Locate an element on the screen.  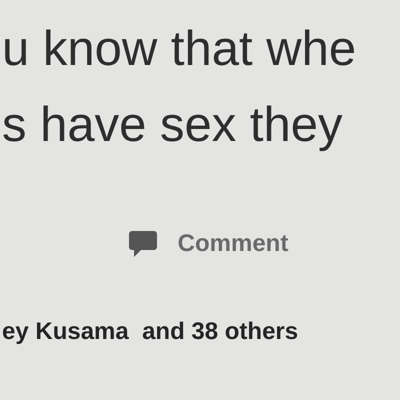
comment-button: Comment is located at coordinates (208, 244).